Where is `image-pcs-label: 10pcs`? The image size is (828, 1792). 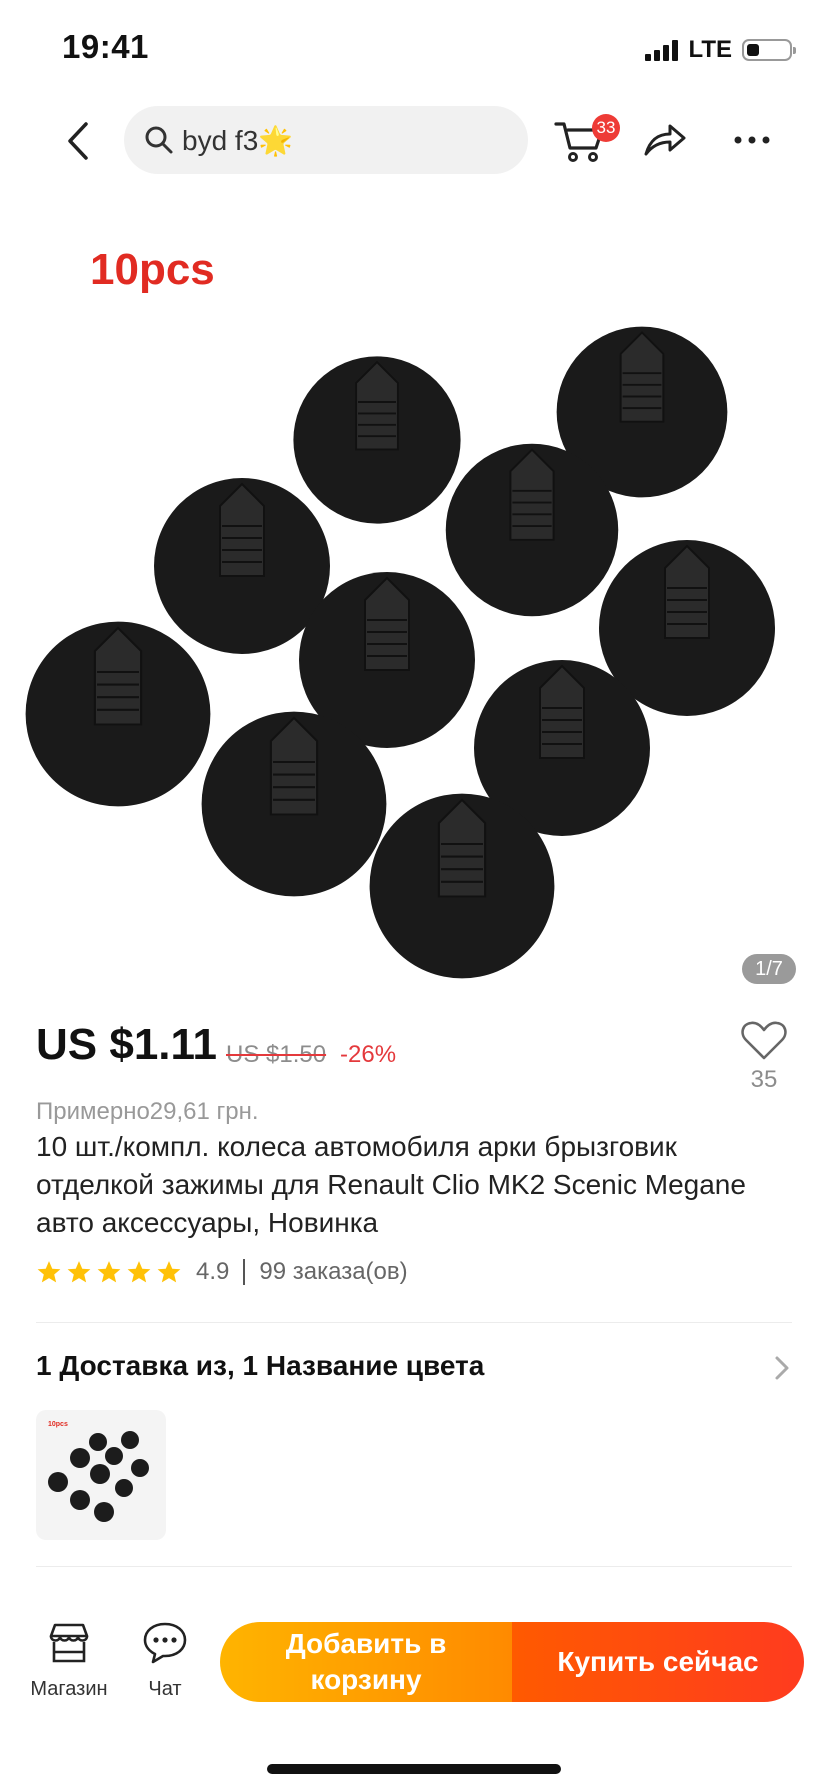
image-pcs-label: 10pcs is located at coordinates (152, 269).